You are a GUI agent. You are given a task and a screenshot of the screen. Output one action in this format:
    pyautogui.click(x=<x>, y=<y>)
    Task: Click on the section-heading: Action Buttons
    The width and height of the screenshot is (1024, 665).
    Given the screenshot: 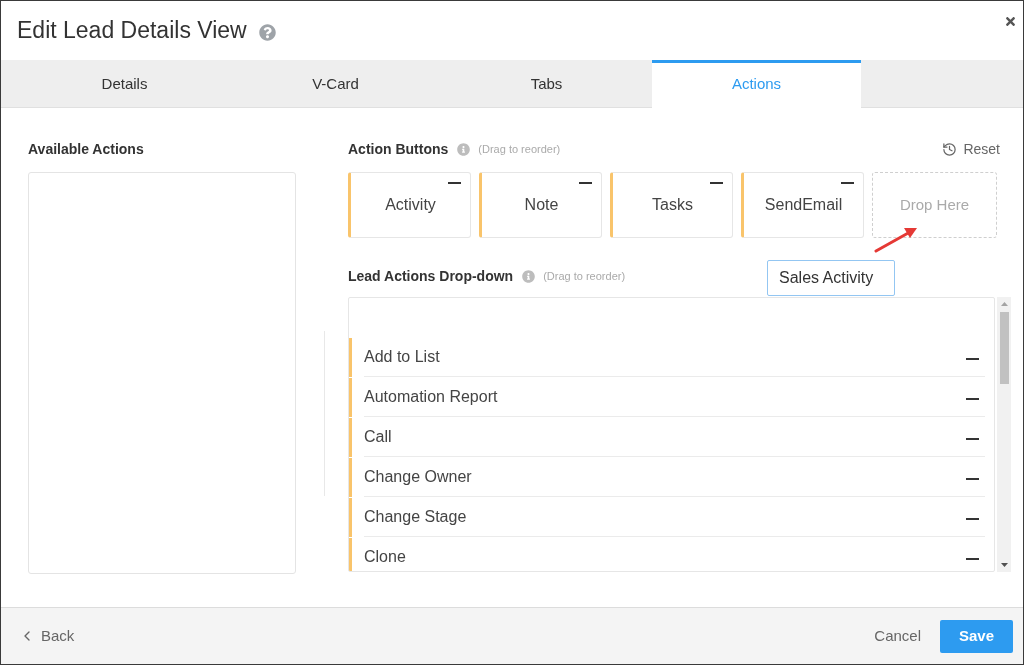 What is the action you would take?
    pyautogui.click(x=398, y=149)
    